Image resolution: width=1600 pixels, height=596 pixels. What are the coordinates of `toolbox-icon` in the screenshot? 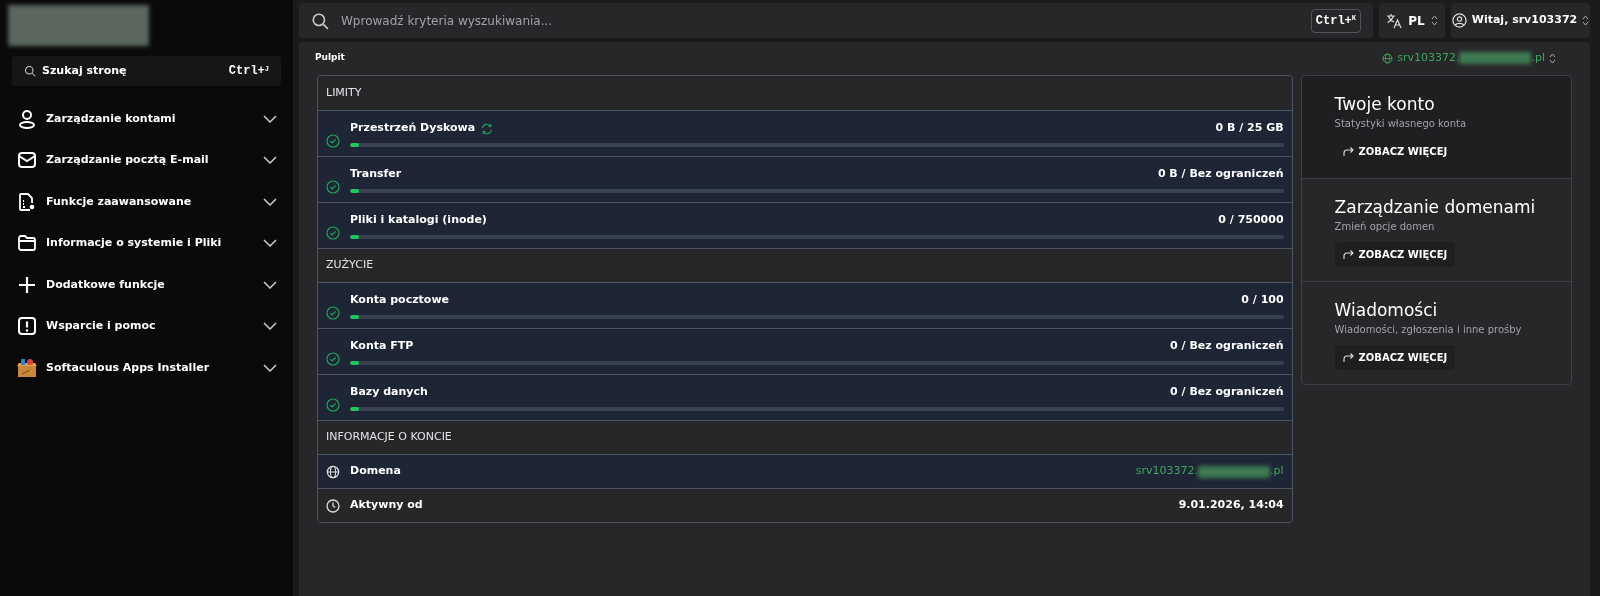 It's located at (27, 367).